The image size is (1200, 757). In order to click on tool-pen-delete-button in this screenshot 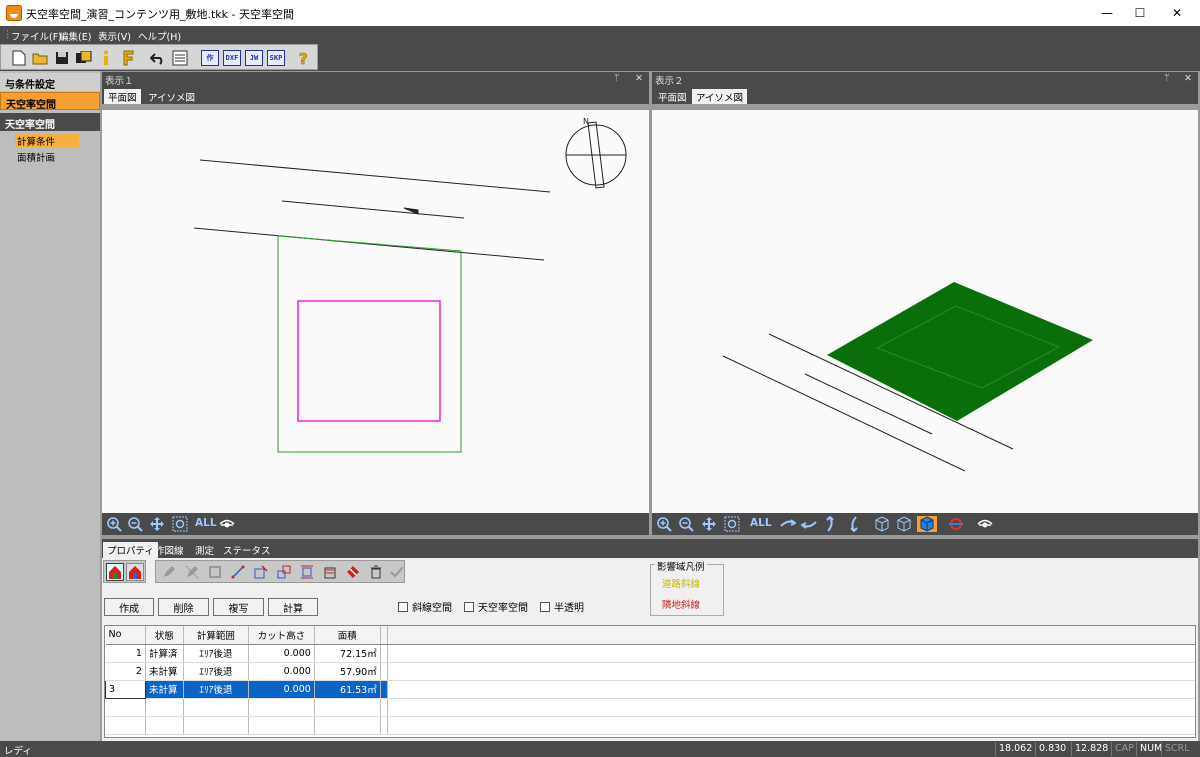, I will do `click(192, 572)`.